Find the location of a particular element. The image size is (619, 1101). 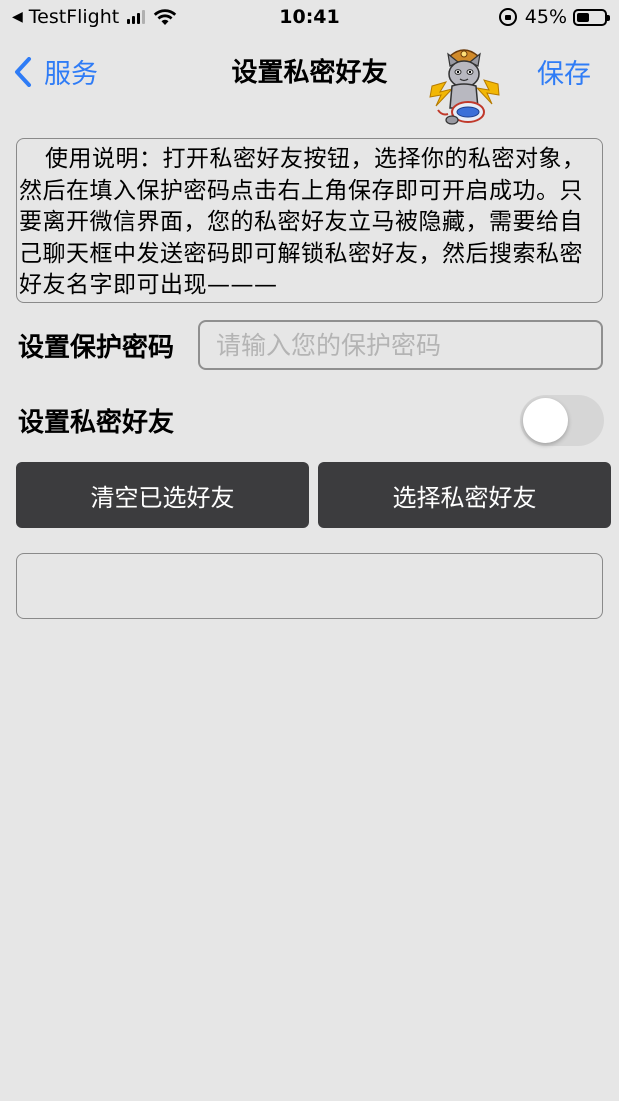

selected-friends-box is located at coordinates (309, 586).